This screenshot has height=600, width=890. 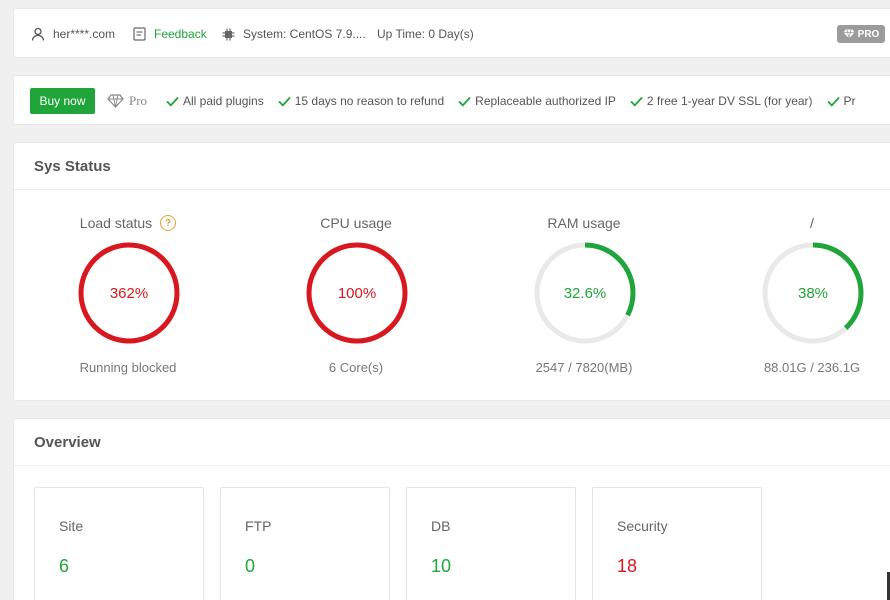 I want to click on feature-label: Replaceable authorized IP, so click(x=545, y=101).